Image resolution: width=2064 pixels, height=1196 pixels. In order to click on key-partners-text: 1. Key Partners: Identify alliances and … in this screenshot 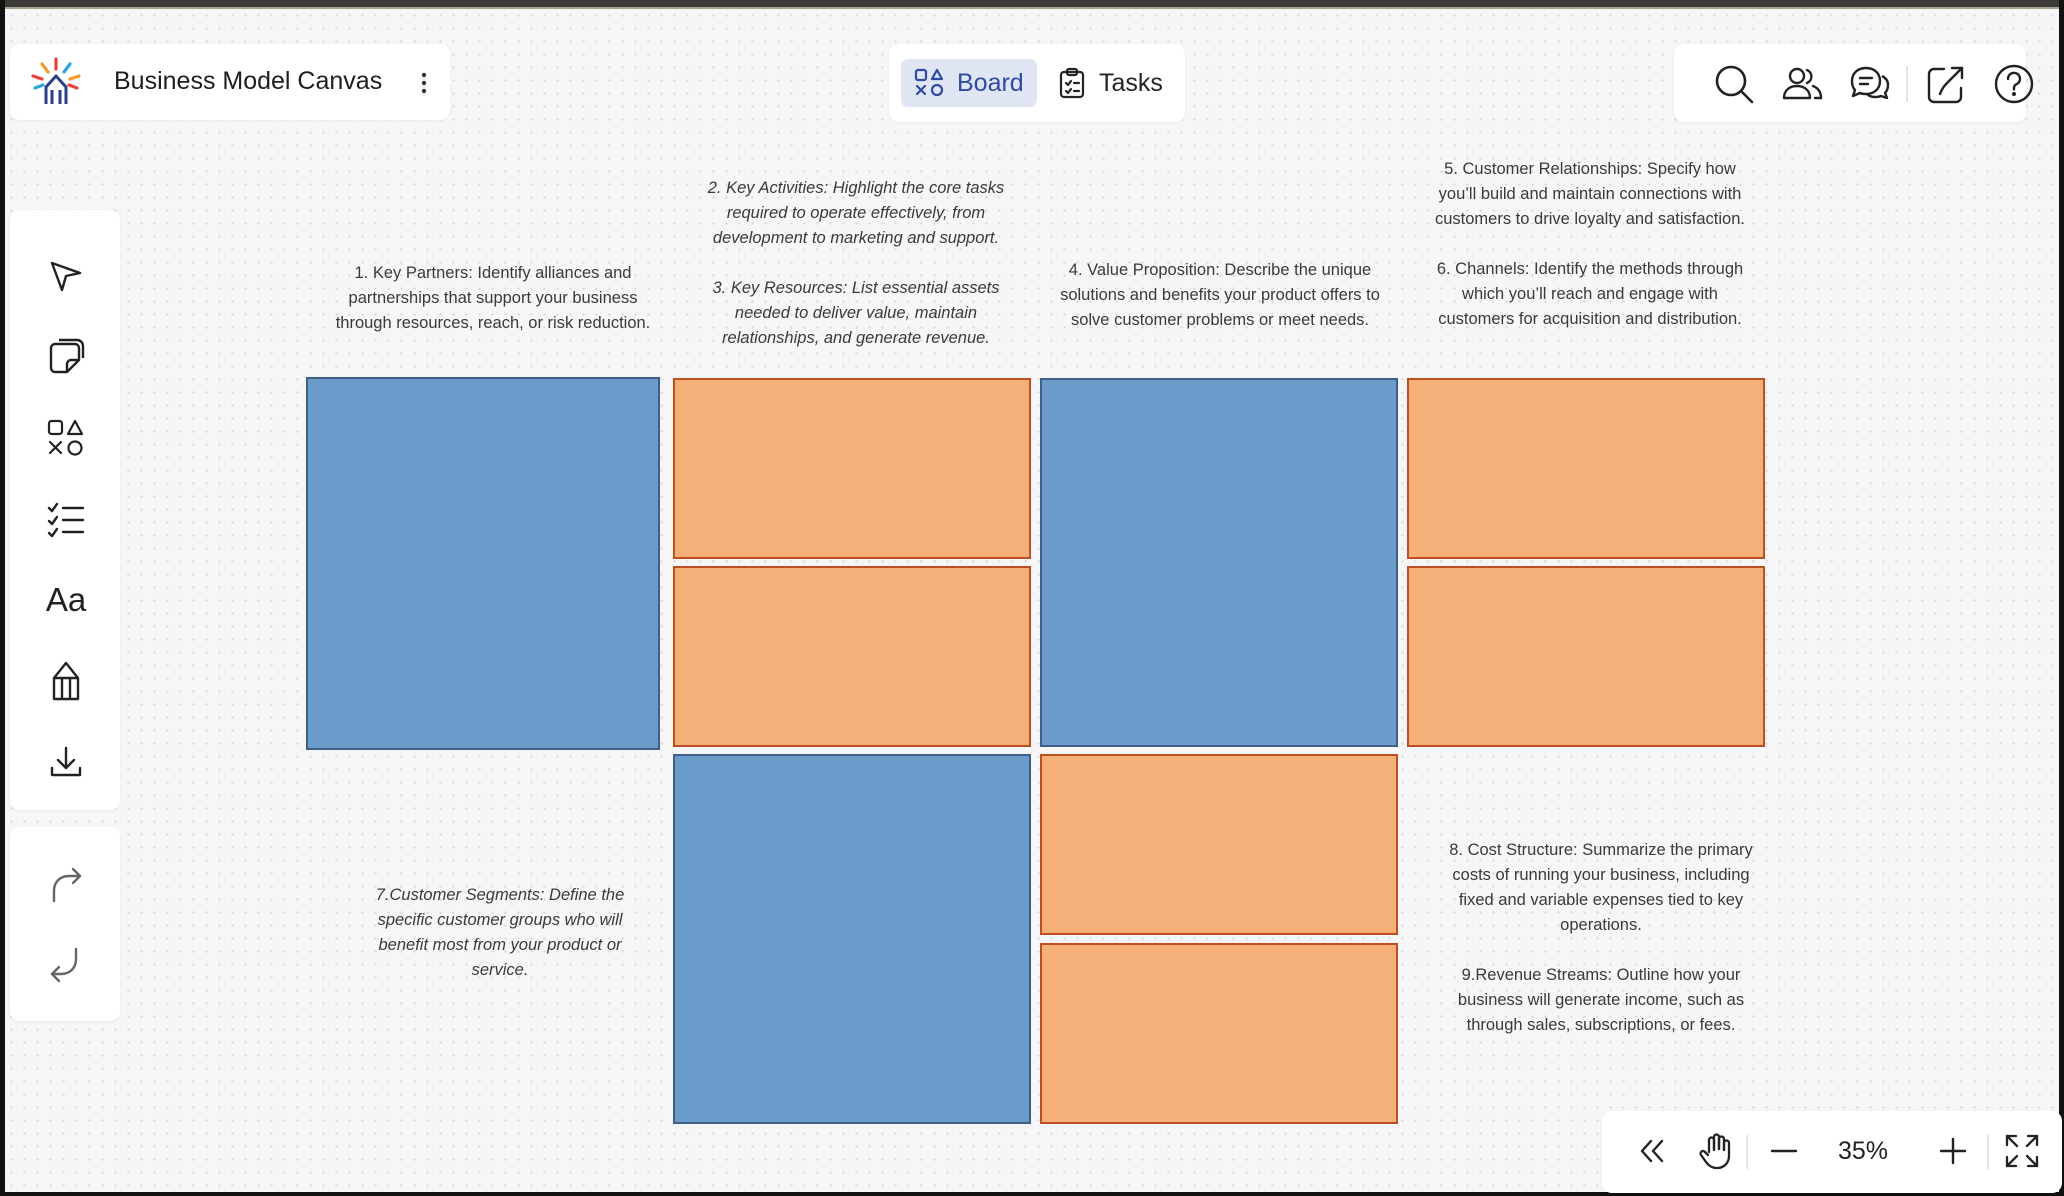, I will do `click(493, 298)`.